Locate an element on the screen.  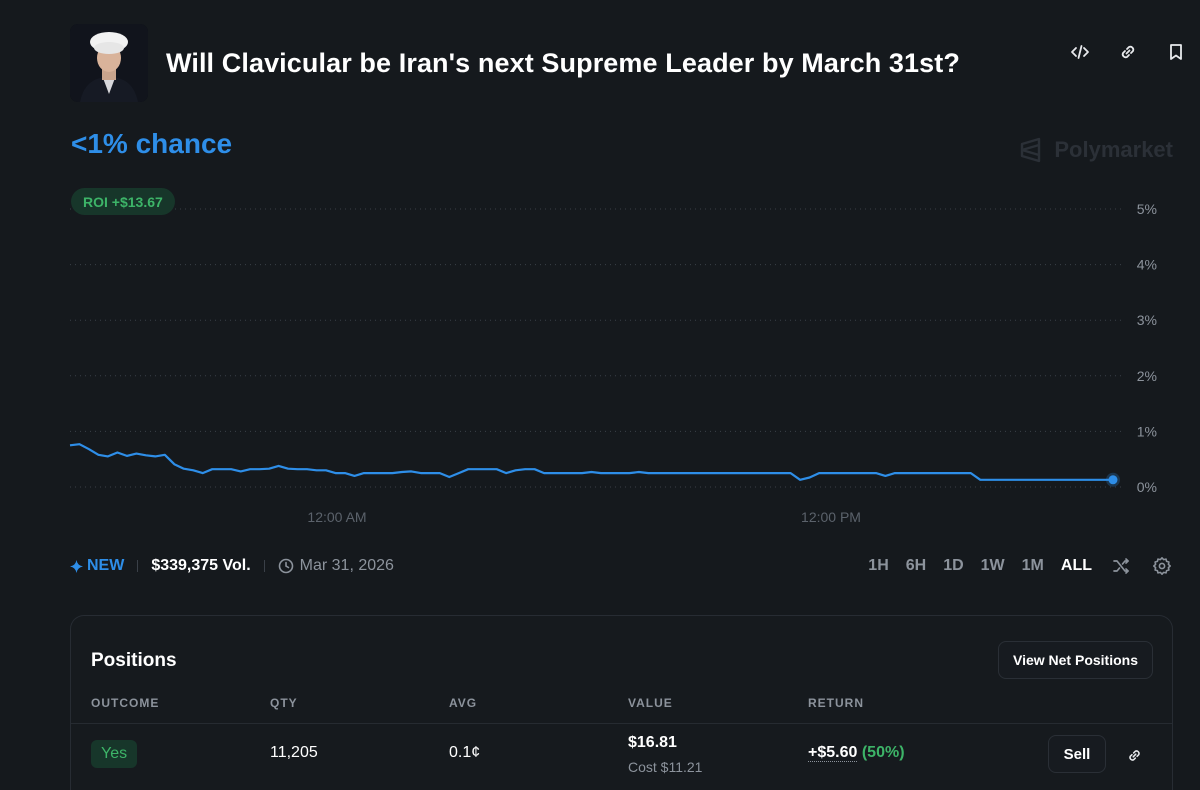
code-embed-icon is located at coordinates (1080, 52).